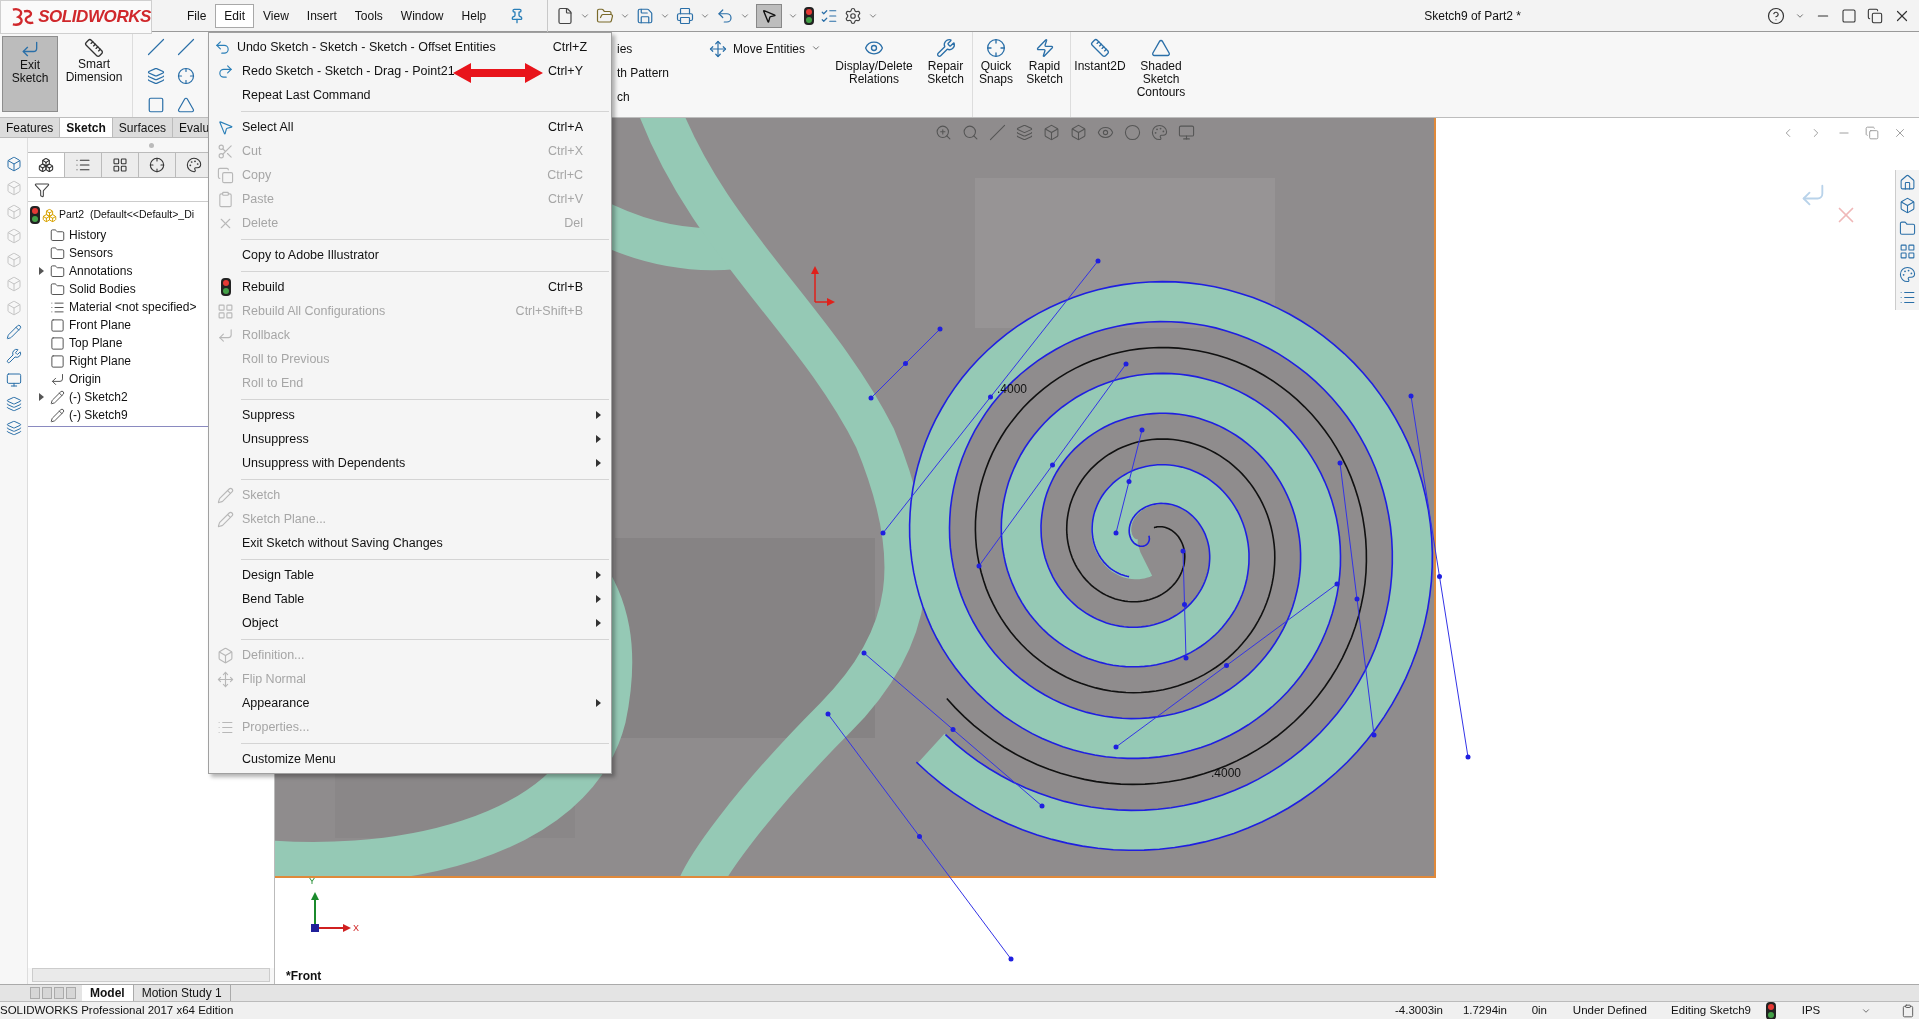 The image size is (1919, 1019). I want to click on logo-text: SOLIDWORKS, so click(94, 17).